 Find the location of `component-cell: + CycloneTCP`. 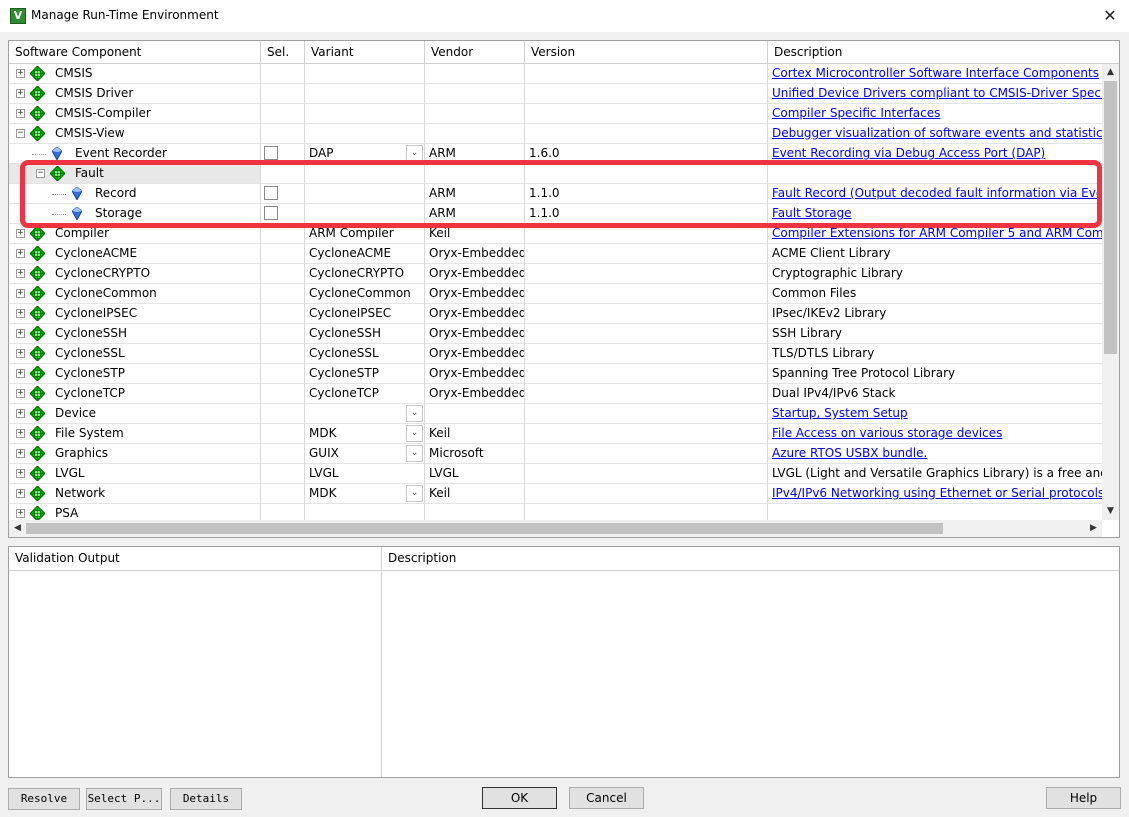

component-cell: + CycloneTCP is located at coordinates (135, 394).